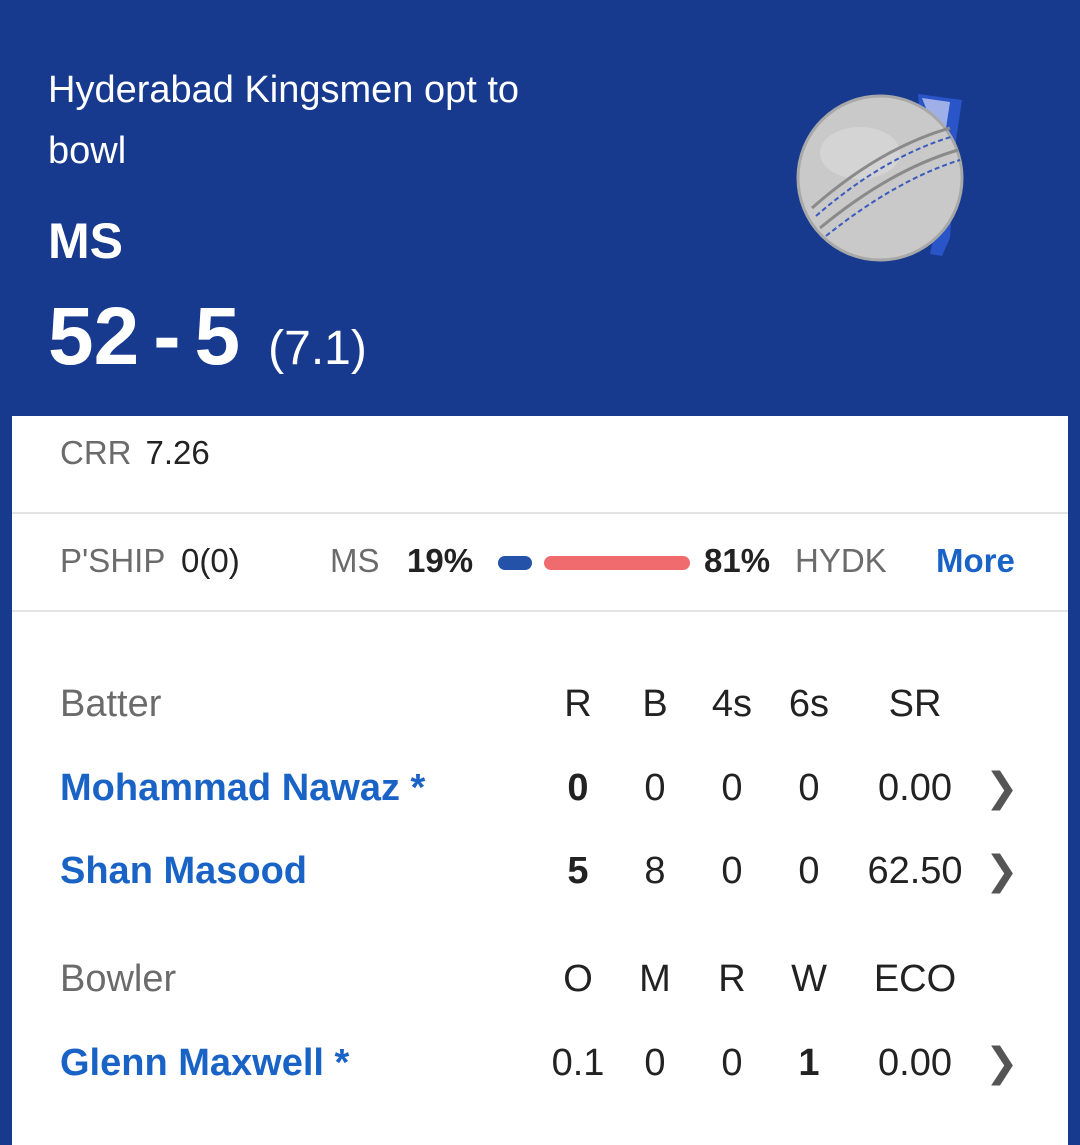  What do you see at coordinates (809, 1063) in the screenshot?
I see `bowler-wickets: 1` at bounding box center [809, 1063].